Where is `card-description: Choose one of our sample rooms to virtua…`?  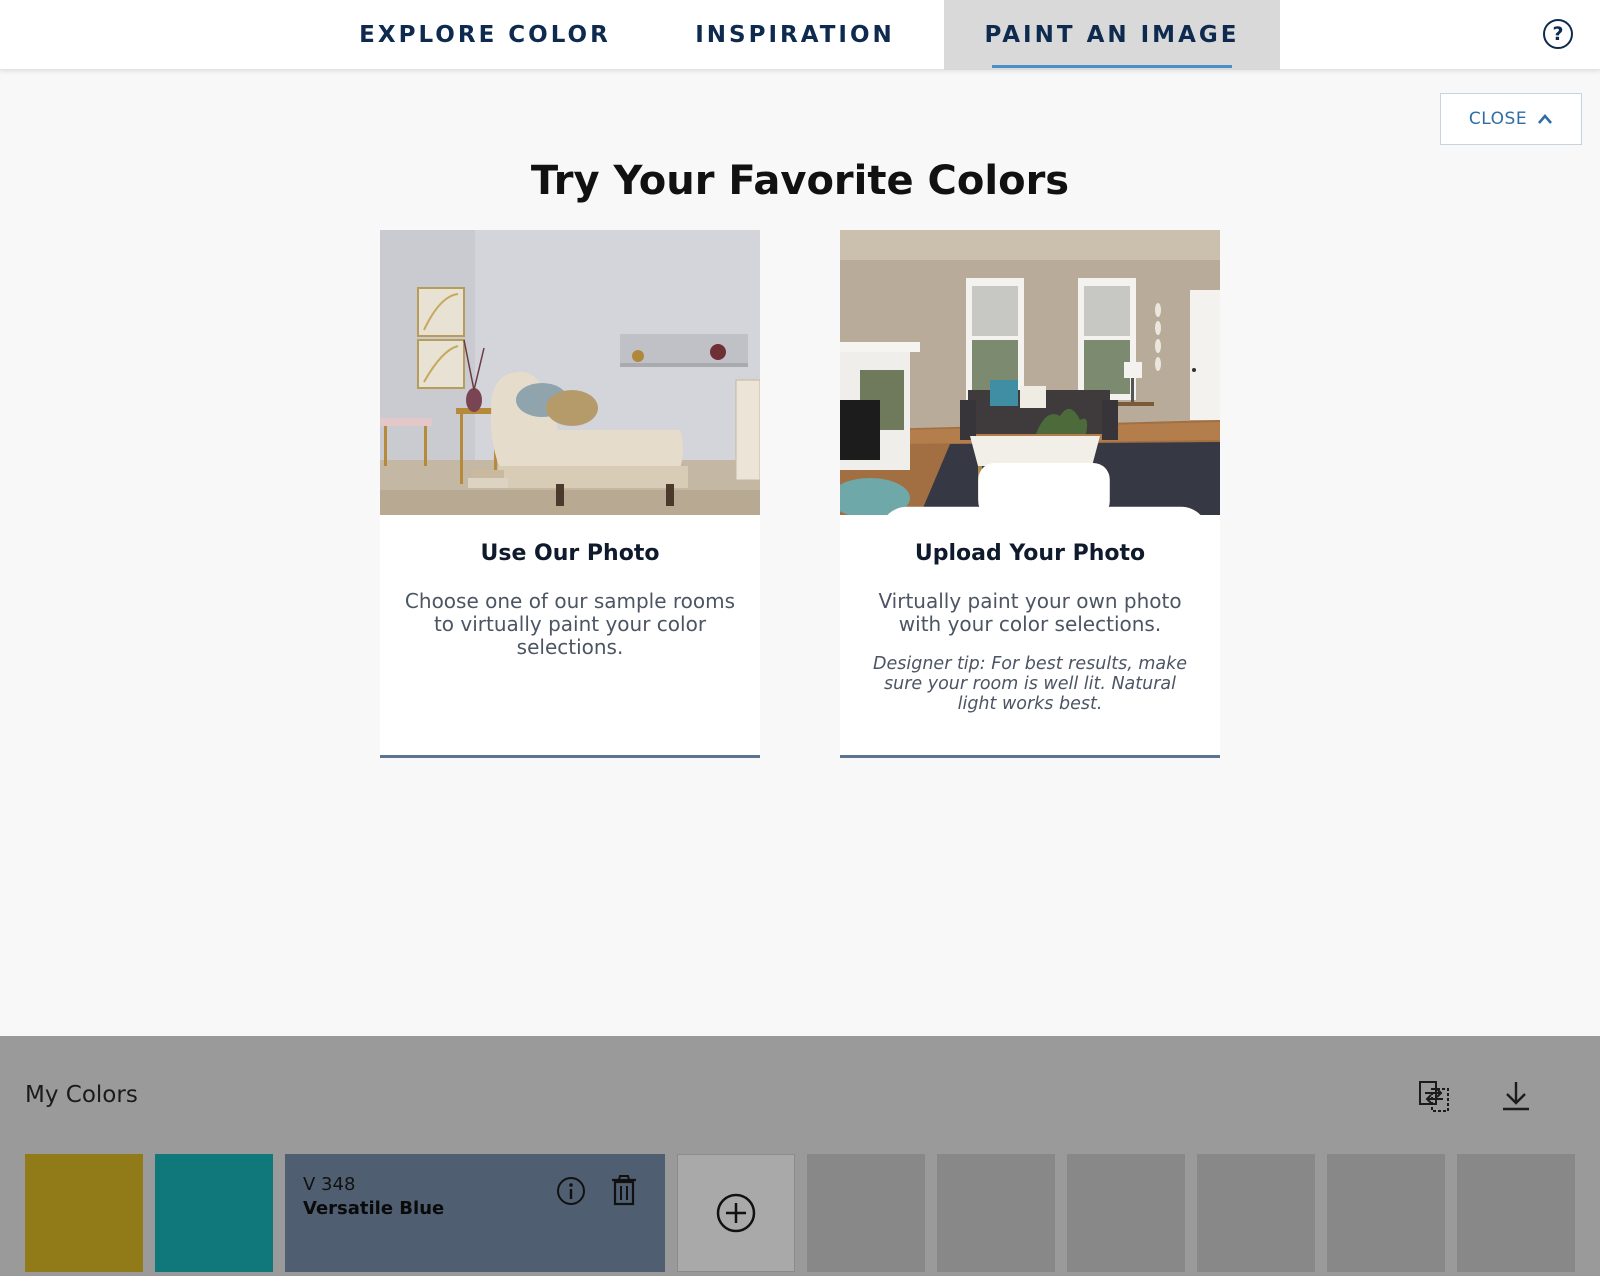
card-description: Choose one of our sample rooms to virtua… is located at coordinates (570, 624).